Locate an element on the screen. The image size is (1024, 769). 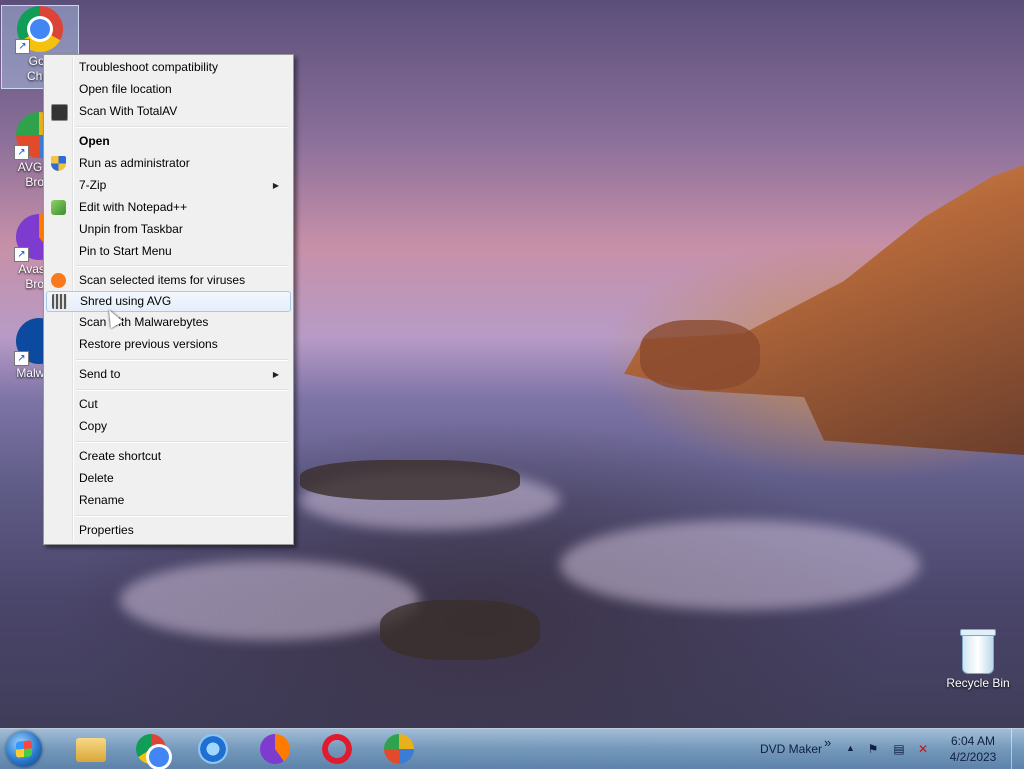
menu-item-scan-with-malwarebytes: Scan with Malwarebytes is located at coordinates (167, 322).